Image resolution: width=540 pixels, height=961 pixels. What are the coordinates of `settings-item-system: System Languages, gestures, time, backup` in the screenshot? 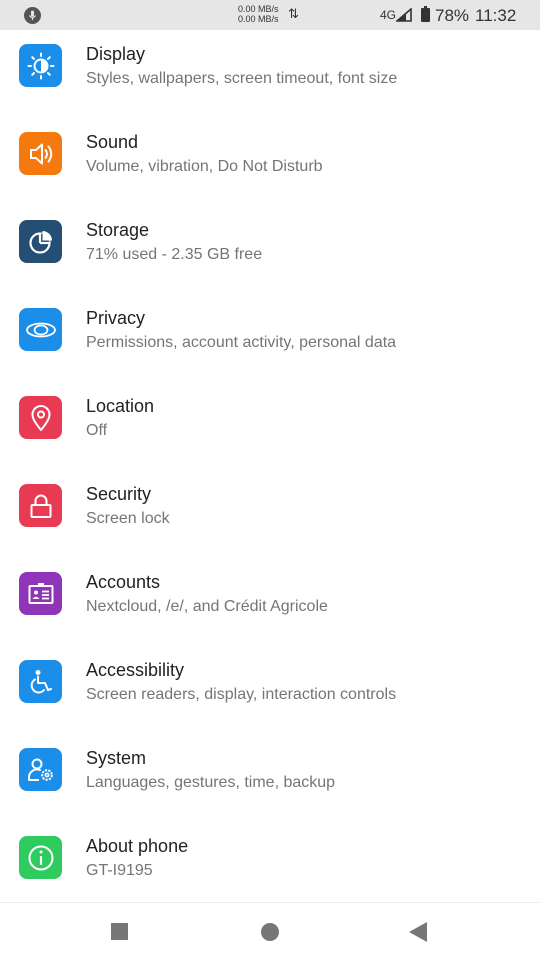 It's located at (270, 778).